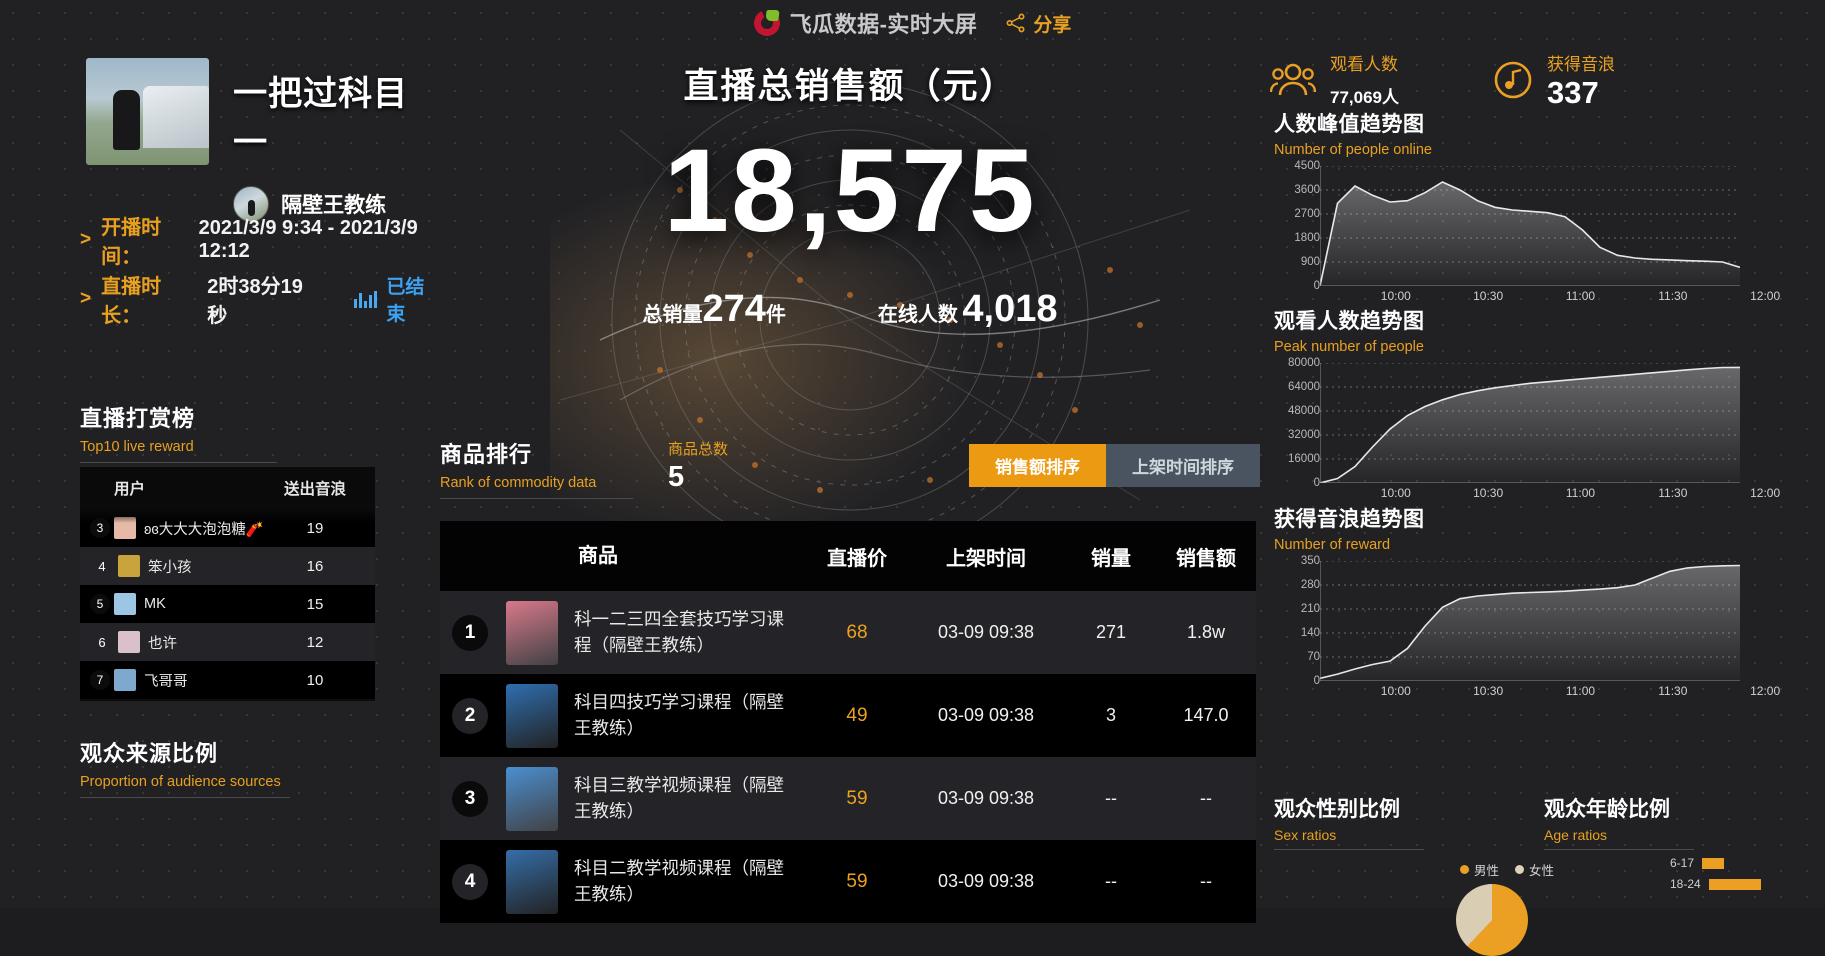 This screenshot has width=1825, height=956. I want to click on brand-title: 飞瓜数据-实时大屏, so click(883, 24).